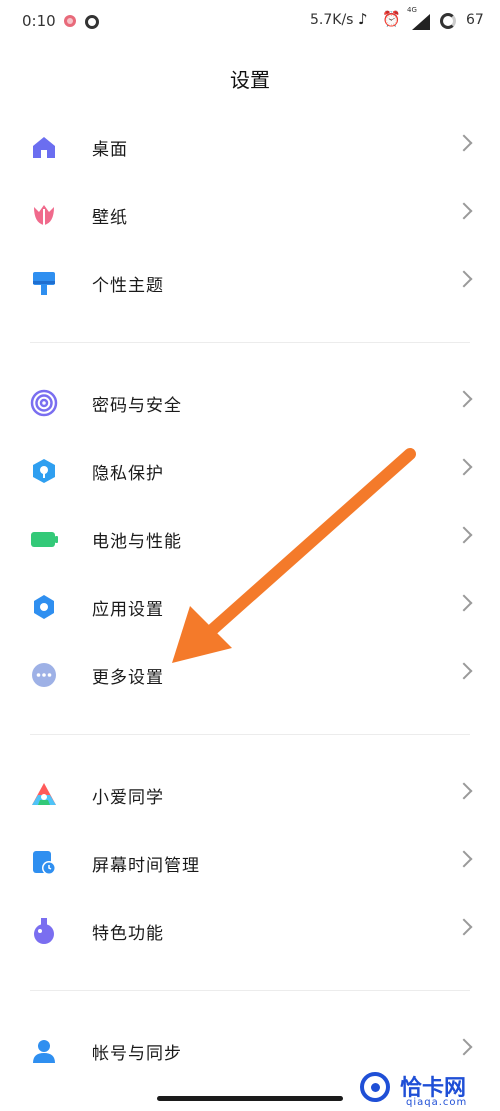 This screenshot has width=500, height=1111. What do you see at coordinates (448, 21) in the screenshot?
I see `battery-ring-icon` at bounding box center [448, 21].